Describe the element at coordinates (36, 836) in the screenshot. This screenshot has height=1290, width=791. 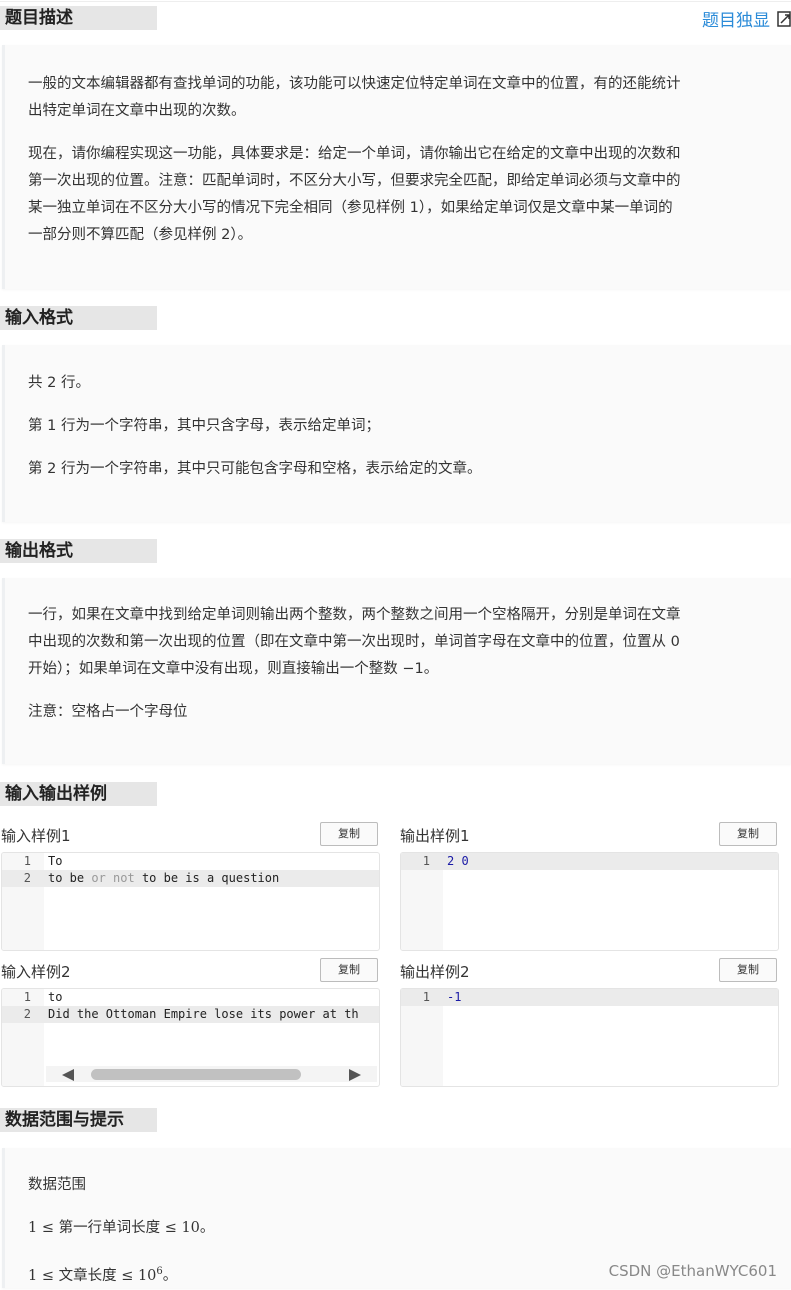
I see `sample-input-1-label: 输入样例1` at that location.